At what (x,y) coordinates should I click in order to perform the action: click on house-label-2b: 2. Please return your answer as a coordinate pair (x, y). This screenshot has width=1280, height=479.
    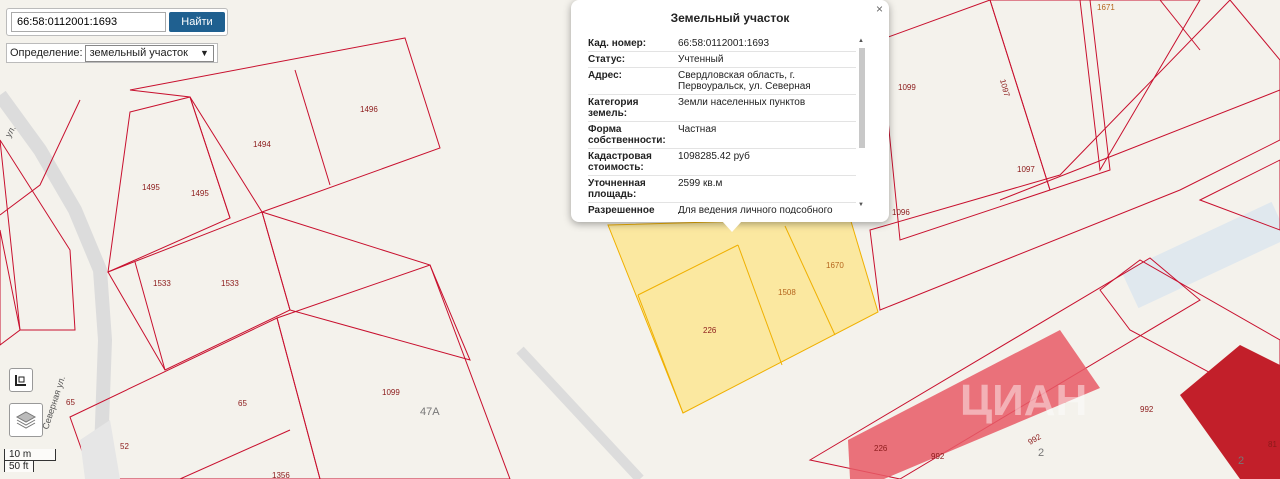
    Looking at the image, I should click on (1241, 461).